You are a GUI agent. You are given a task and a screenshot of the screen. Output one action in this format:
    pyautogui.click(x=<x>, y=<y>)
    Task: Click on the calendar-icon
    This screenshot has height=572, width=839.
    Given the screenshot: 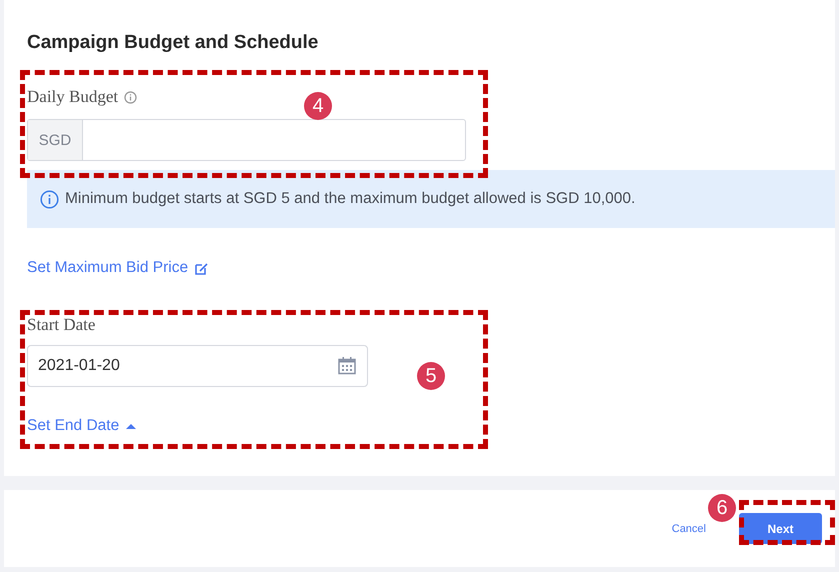 What is the action you would take?
    pyautogui.click(x=347, y=366)
    